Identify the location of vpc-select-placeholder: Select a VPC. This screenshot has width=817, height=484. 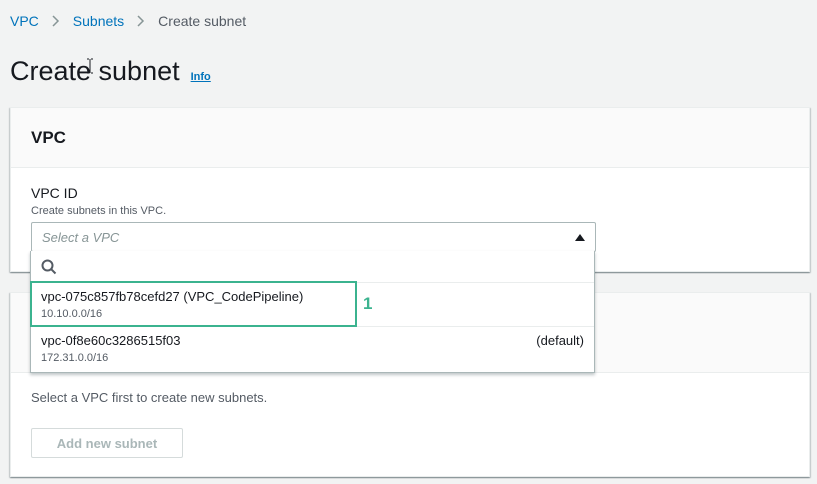
(81, 237).